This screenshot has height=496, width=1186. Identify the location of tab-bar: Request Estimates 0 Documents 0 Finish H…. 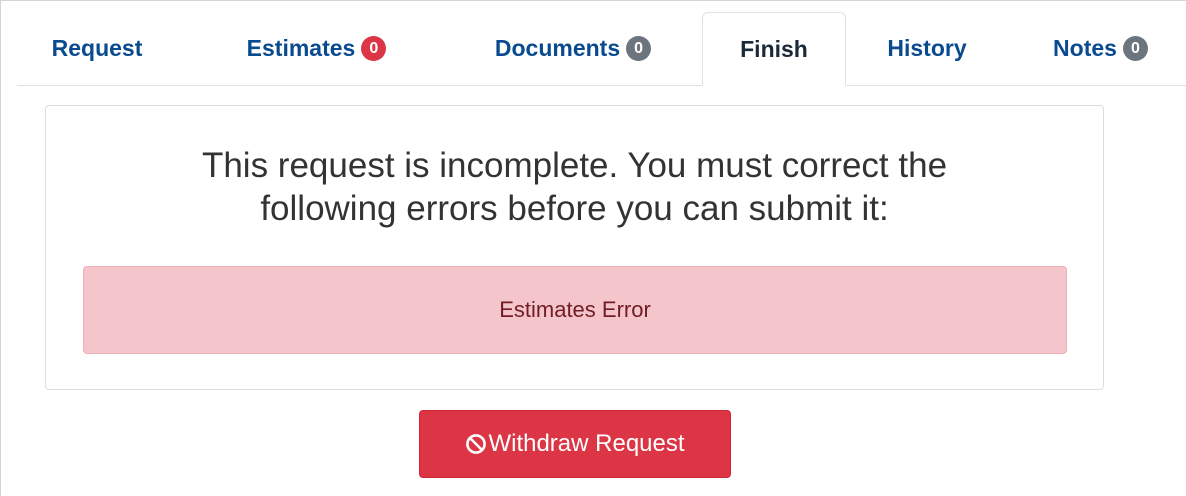
(601, 49).